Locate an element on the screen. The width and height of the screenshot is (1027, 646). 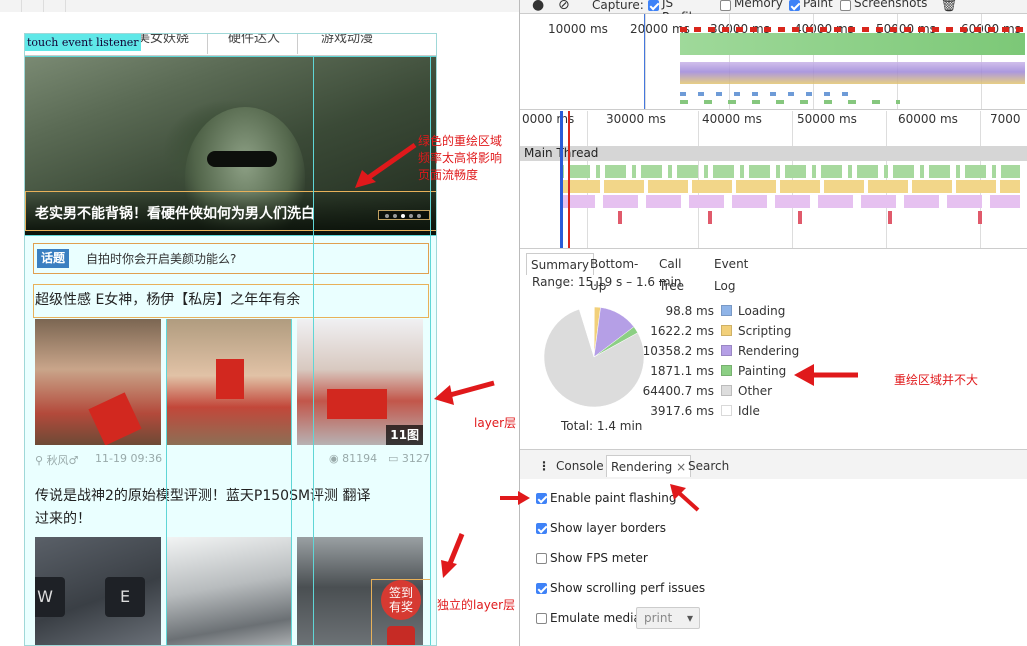
show-fps-meter-option: Show FPS meter is located at coordinates (592, 558).